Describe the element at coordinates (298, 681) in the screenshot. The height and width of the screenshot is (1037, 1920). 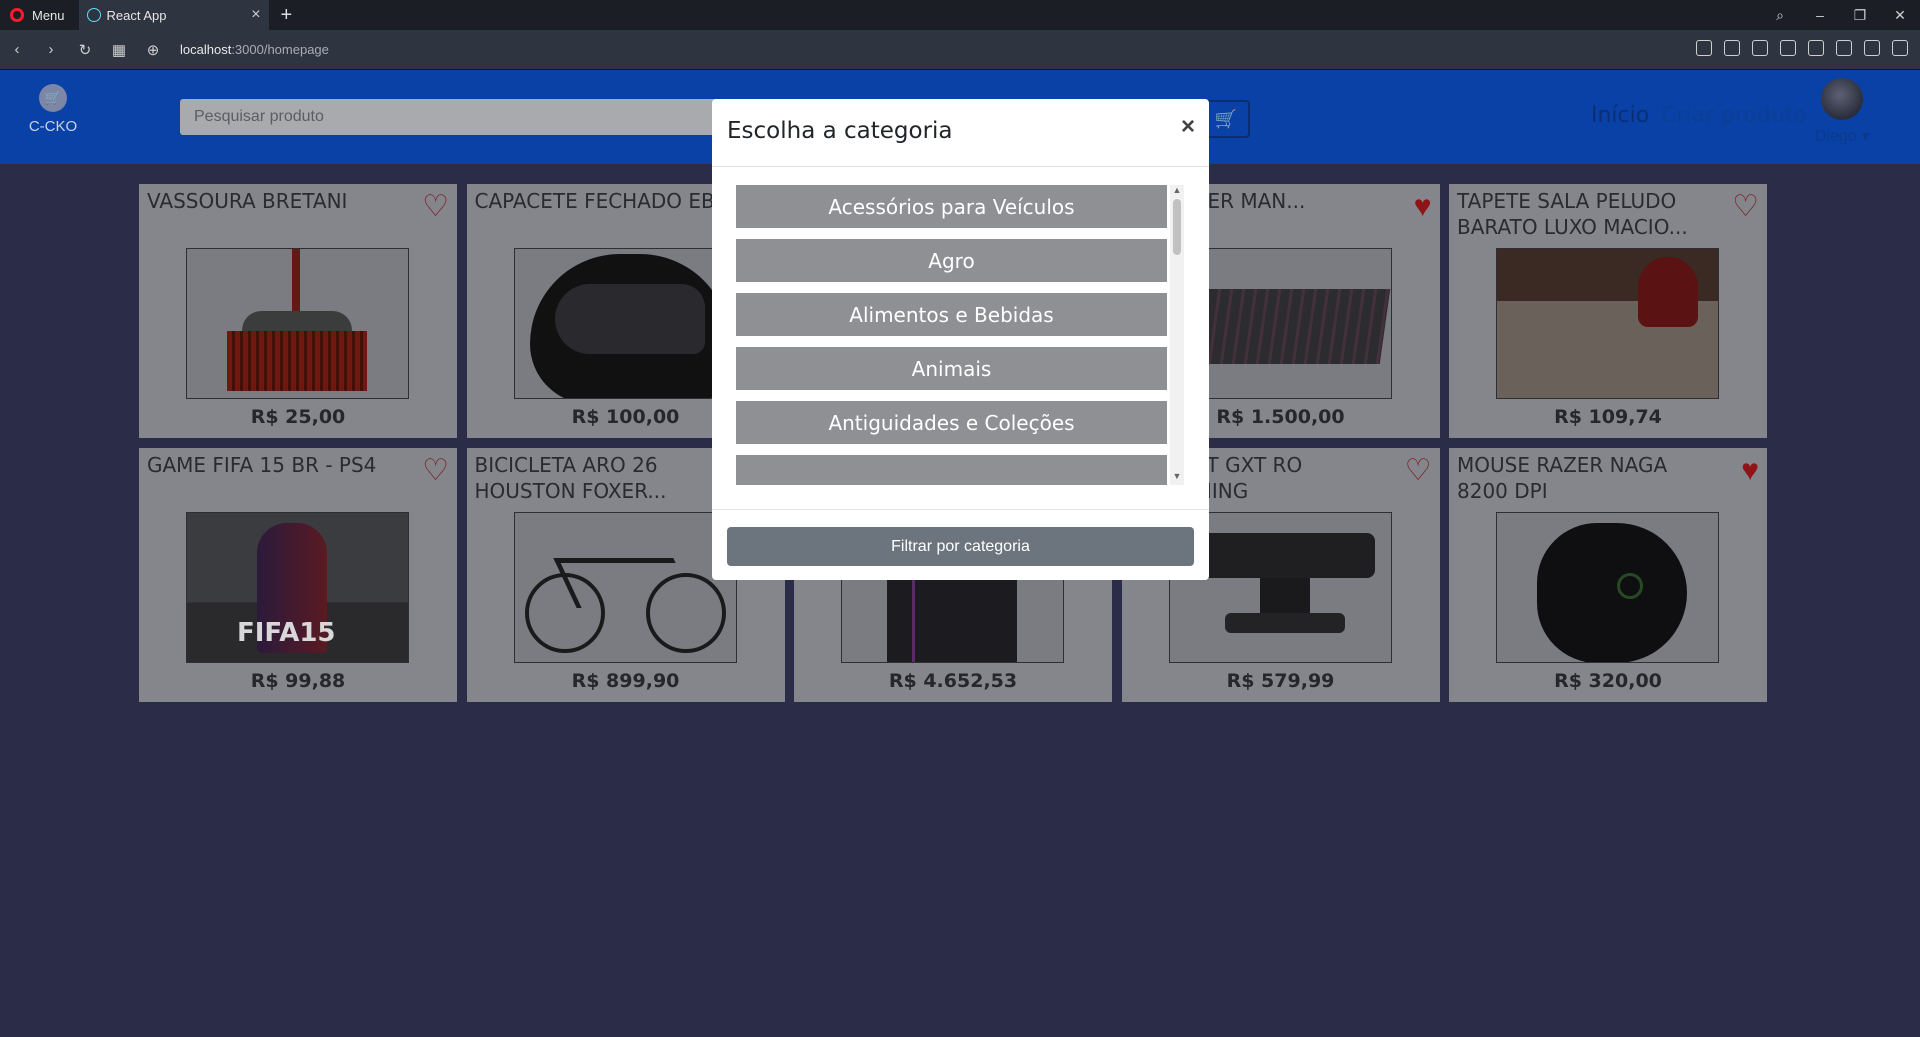
I see `product-price: R$ 99,88` at that location.